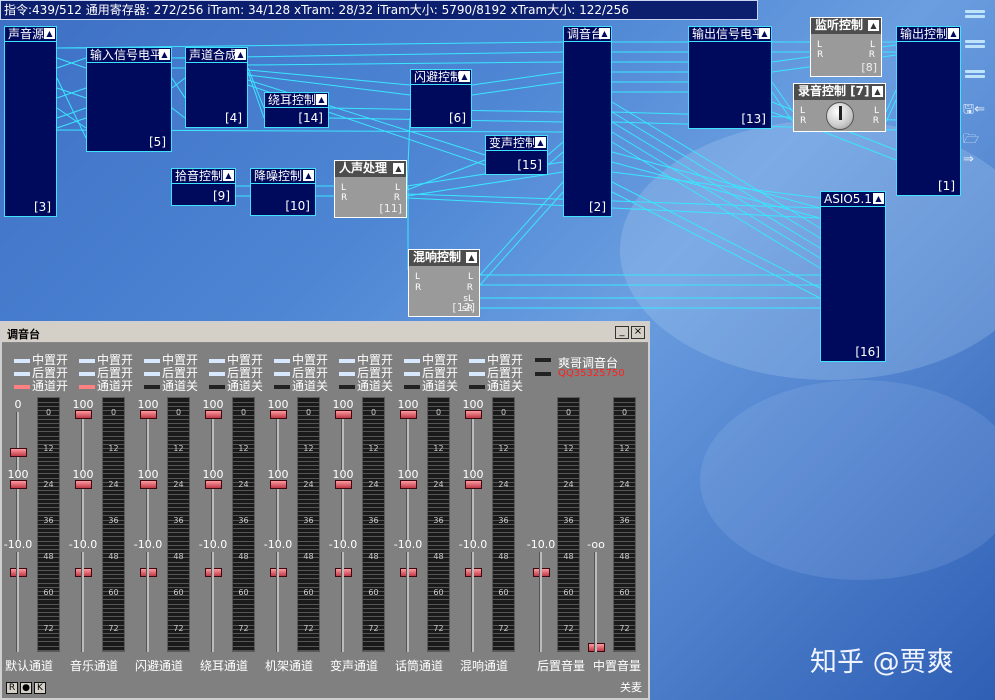 The image size is (995, 700). What do you see at coordinates (216, 87) in the screenshot?
I see `module-channel-mix: 声道合成 ▲ [4]` at bounding box center [216, 87].